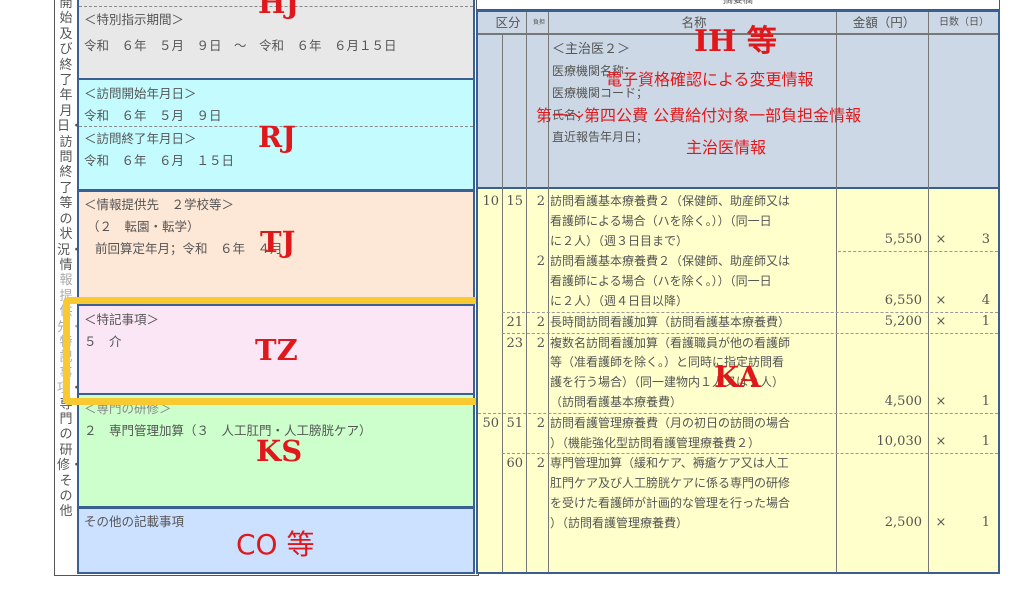 The width and height of the screenshot is (1024, 591). I want to click on special-notes-value: ５ 介, so click(103, 341).